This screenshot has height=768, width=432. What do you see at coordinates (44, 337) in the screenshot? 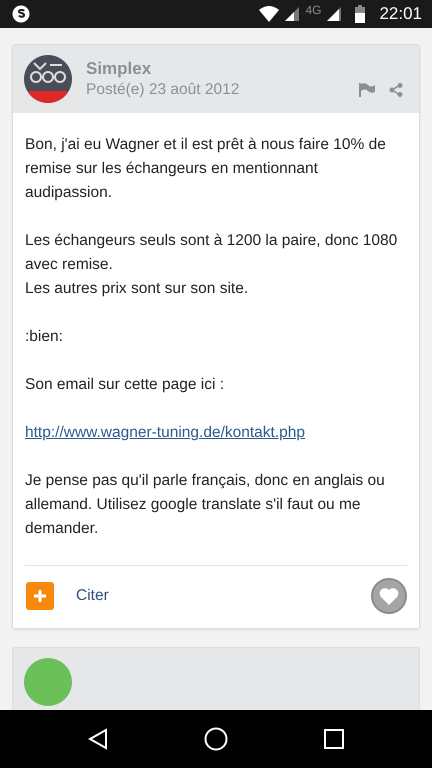
I see `post-text: :bien:` at bounding box center [44, 337].